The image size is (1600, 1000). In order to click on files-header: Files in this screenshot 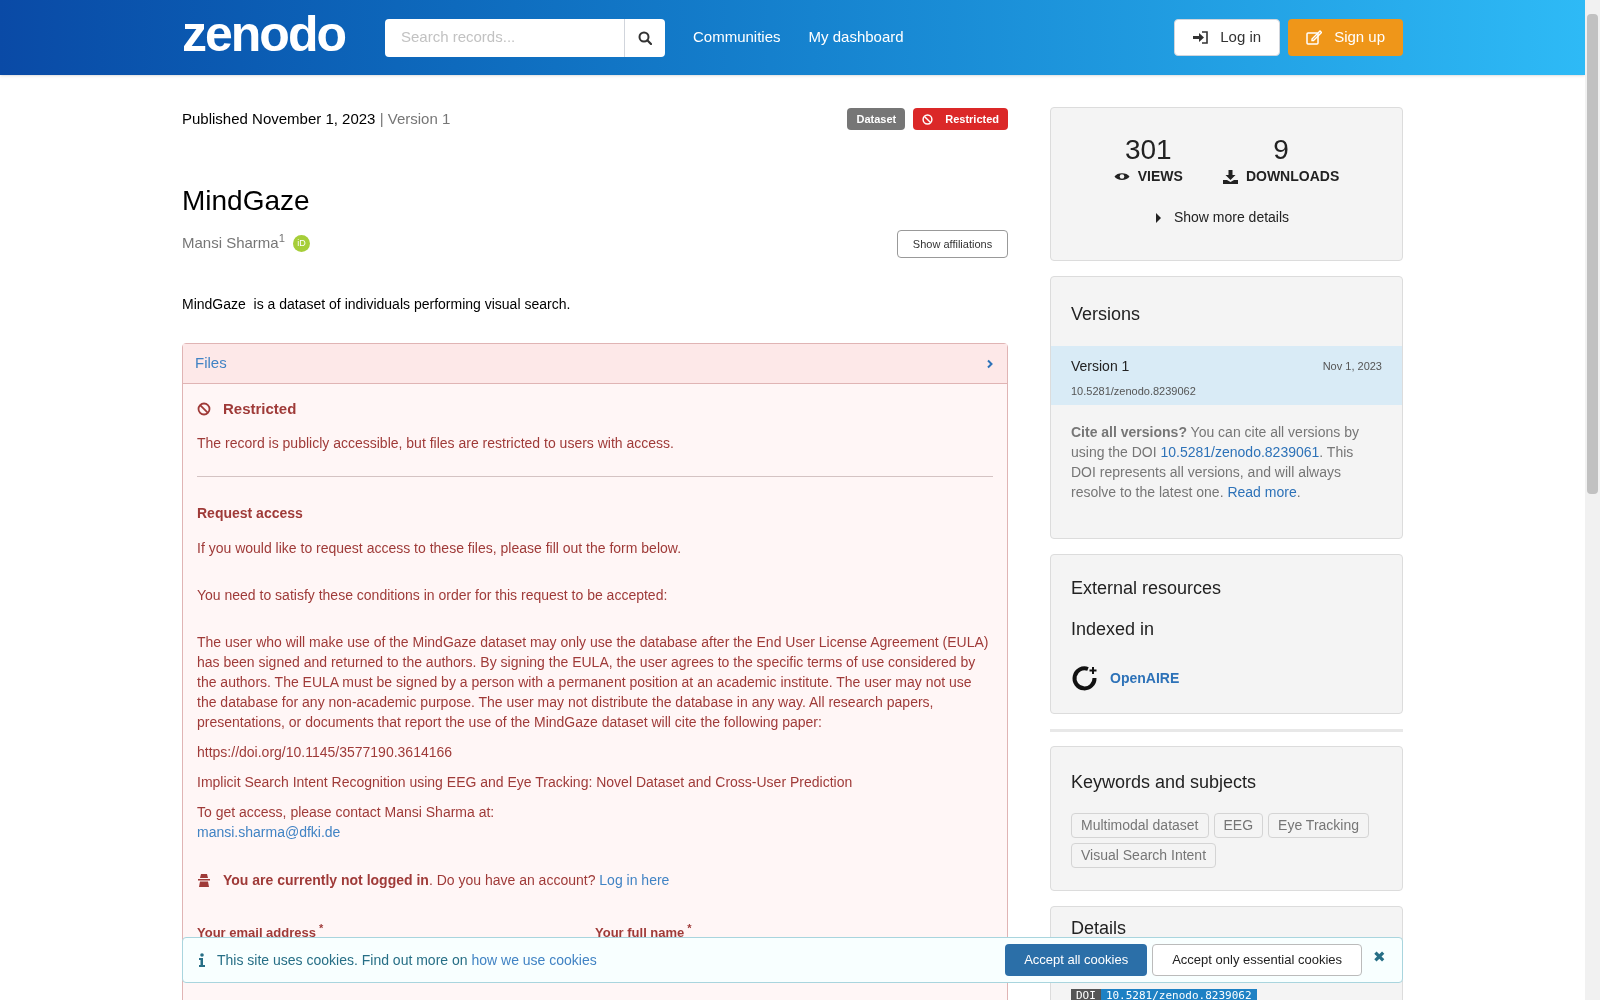, I will do `click(595, 364)`.